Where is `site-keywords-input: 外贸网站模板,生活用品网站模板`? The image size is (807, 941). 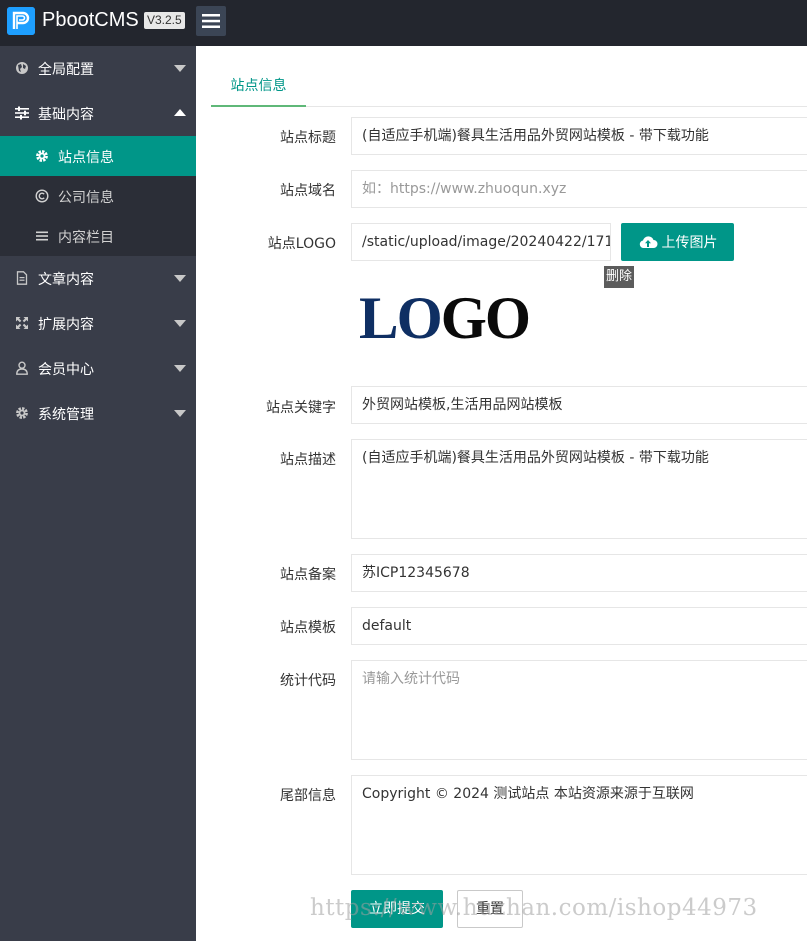
site-keywords-input: 外贸网站模板,生活用品网站模板 is located at coordinates (579, 405).